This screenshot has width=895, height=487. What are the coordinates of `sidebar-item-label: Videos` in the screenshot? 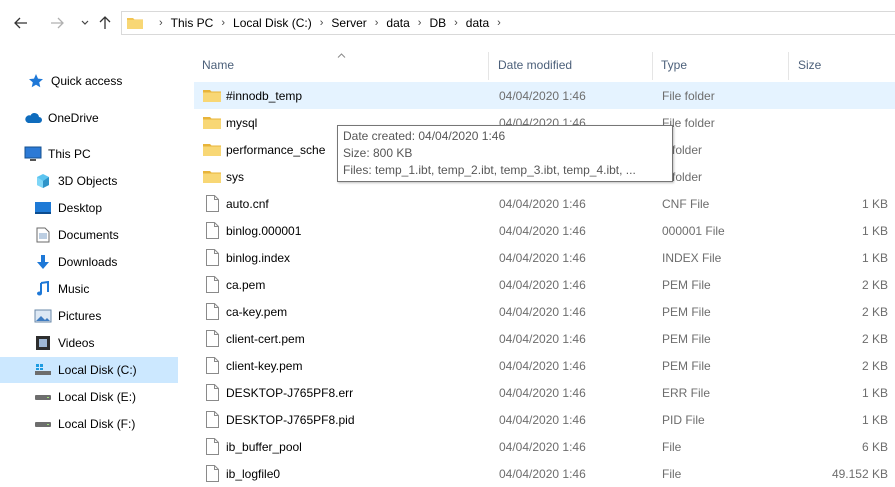 It's located at (76, 343).